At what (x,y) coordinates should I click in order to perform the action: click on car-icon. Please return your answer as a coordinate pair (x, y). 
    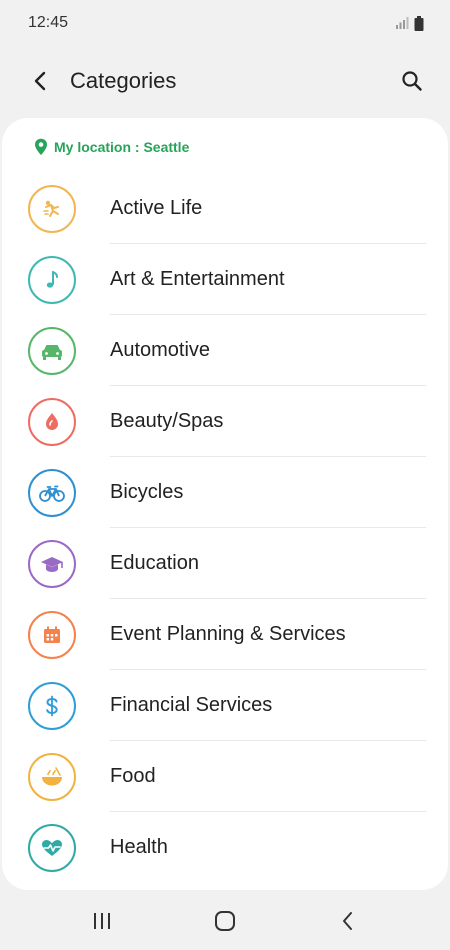
    Looking at the image, I should click on (52, 352).